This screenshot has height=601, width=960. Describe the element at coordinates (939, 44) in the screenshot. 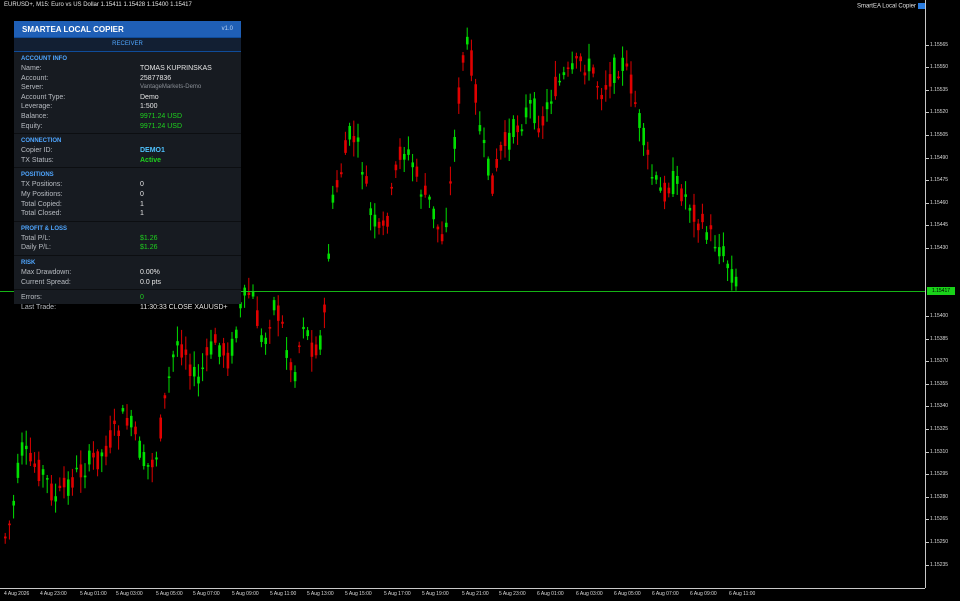

I see `price-tick-label: 1.15565` at that location.